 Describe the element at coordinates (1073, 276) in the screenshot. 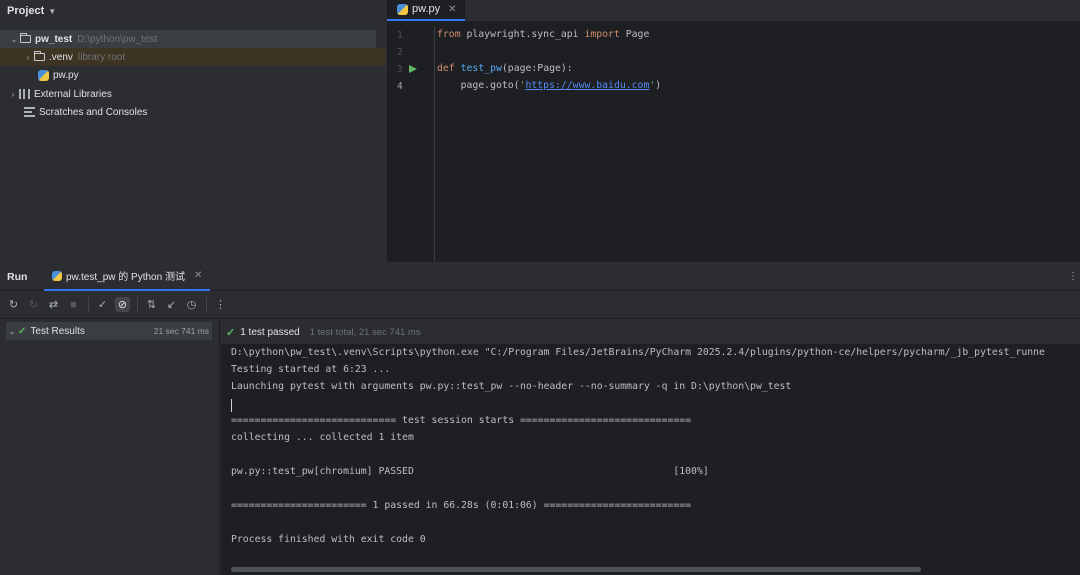

I see `more-options-icon: ⋮` at that location.